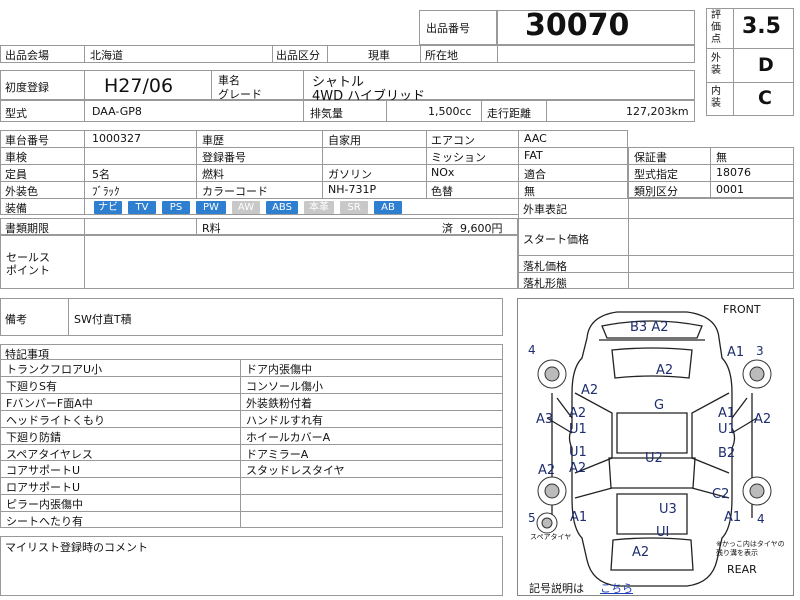 The width and height of the screenshot is (800, 600). Describe the element at coordinates (761, 26) in the screenshot. I see `score-value: 3.5` at that location.